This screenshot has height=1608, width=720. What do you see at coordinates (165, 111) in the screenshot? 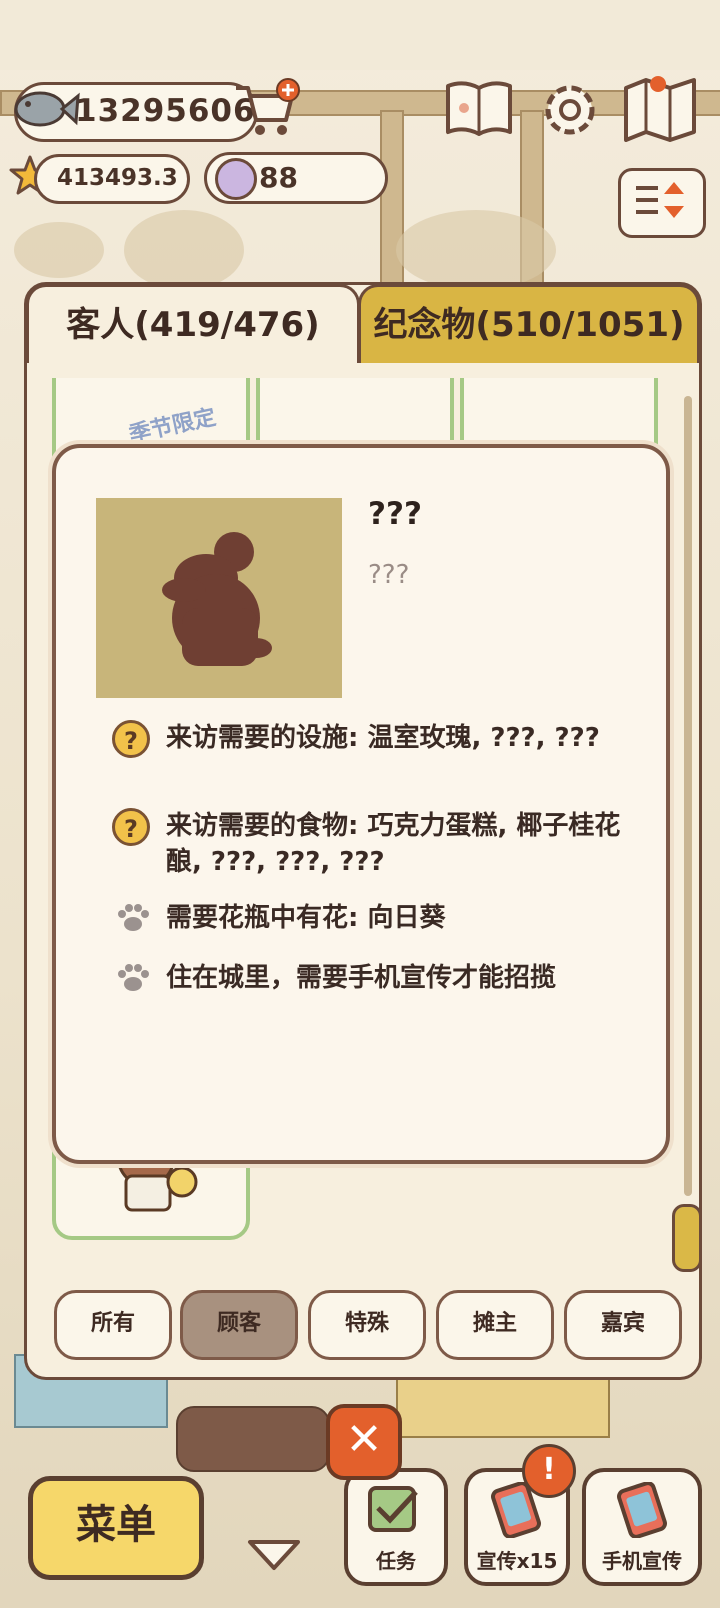
I see `fish-amount: 13295606` at bounding box center [165, 111].